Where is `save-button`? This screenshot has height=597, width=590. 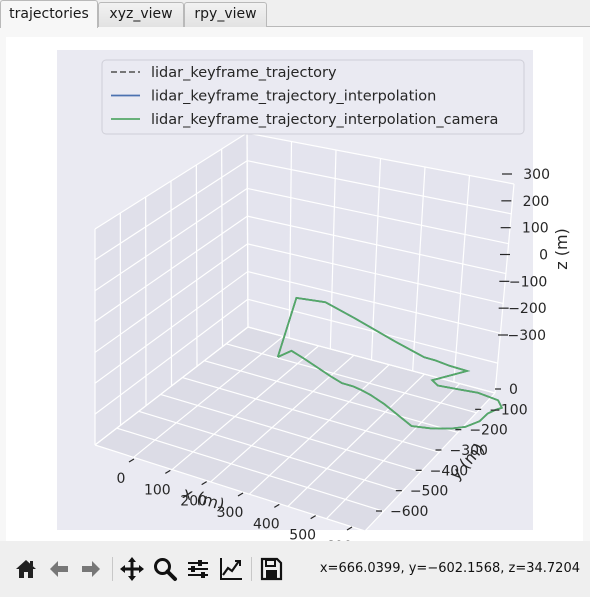
save-button is located at coordinates (271, 569).